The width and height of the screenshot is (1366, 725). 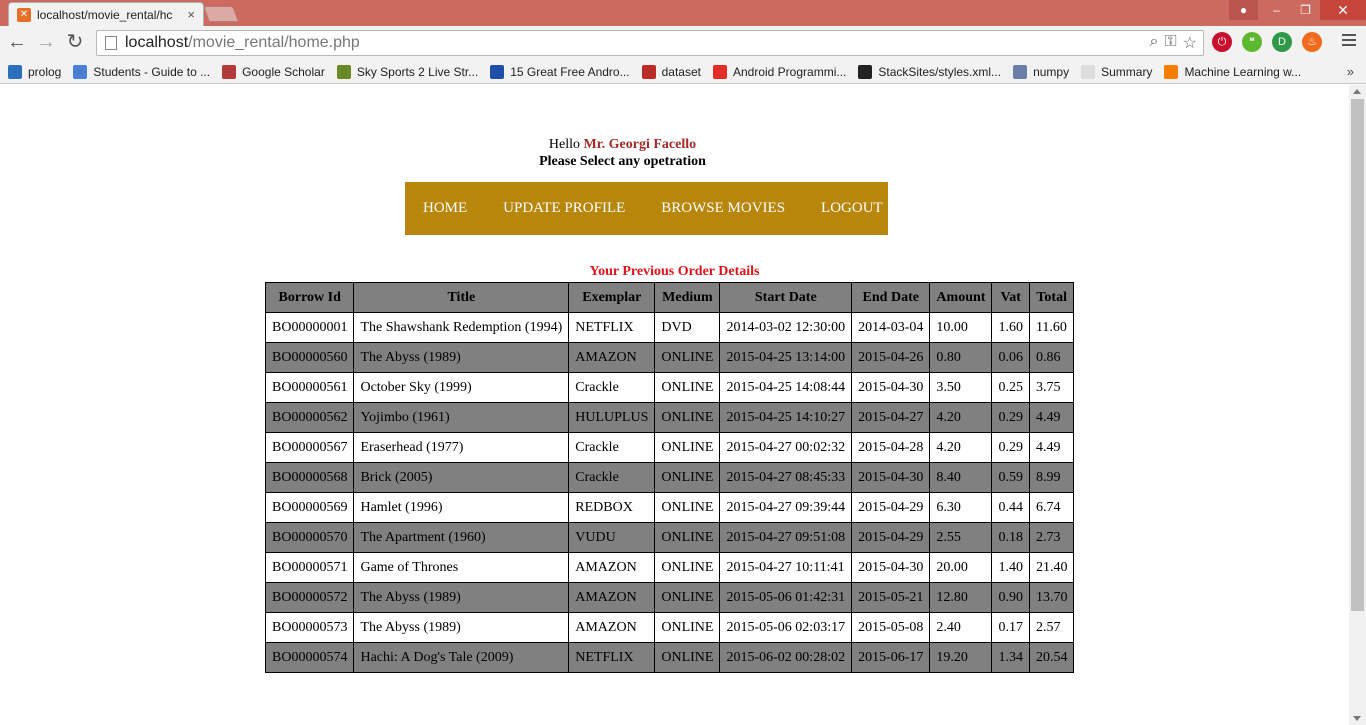 I want to click on nav-browse-movies-link: BROWSE MOVIES, so click(x=723, y=208).